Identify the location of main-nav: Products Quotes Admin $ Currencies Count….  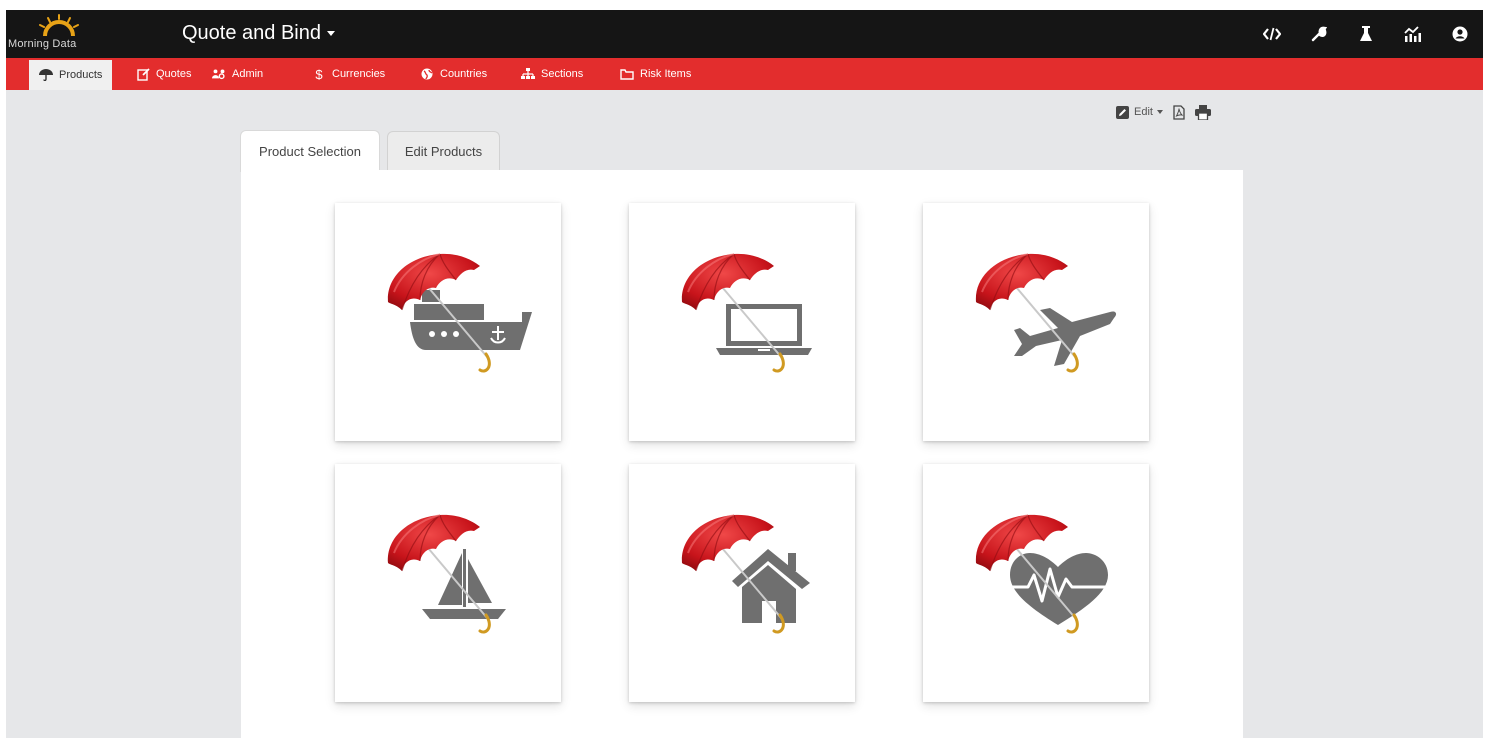
(744, 74).